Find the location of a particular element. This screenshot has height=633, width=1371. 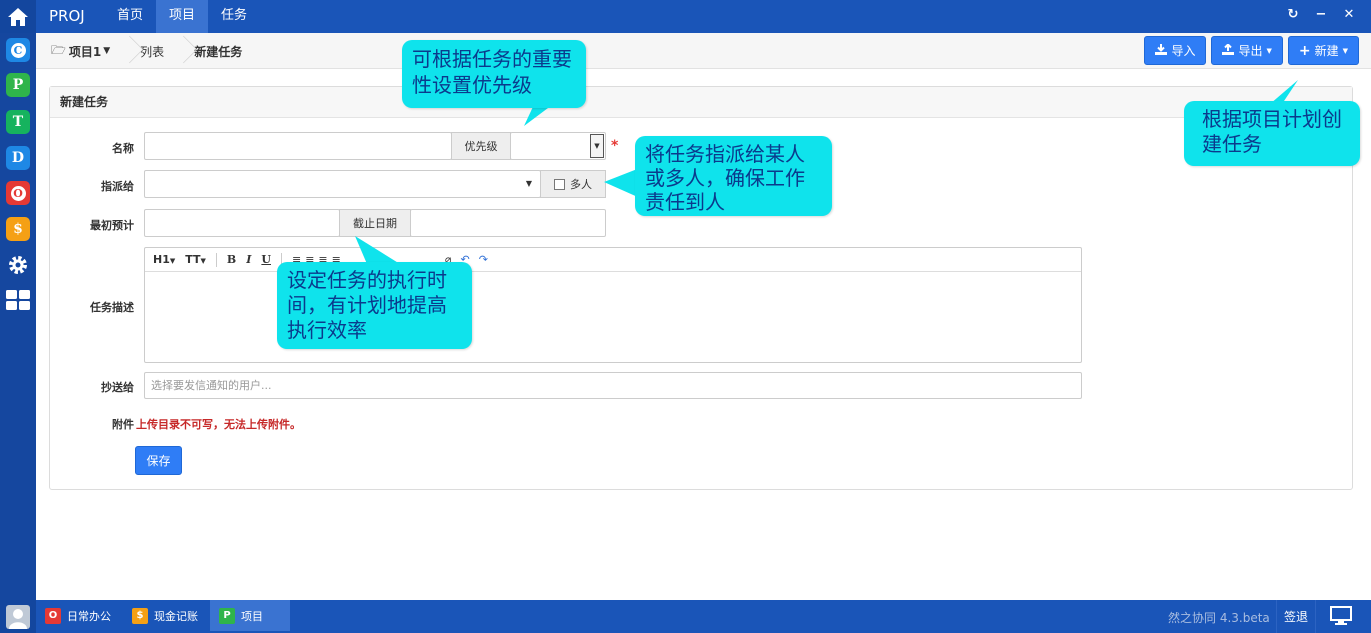

minimize-icon: − is located at coordinates (1321, 14).